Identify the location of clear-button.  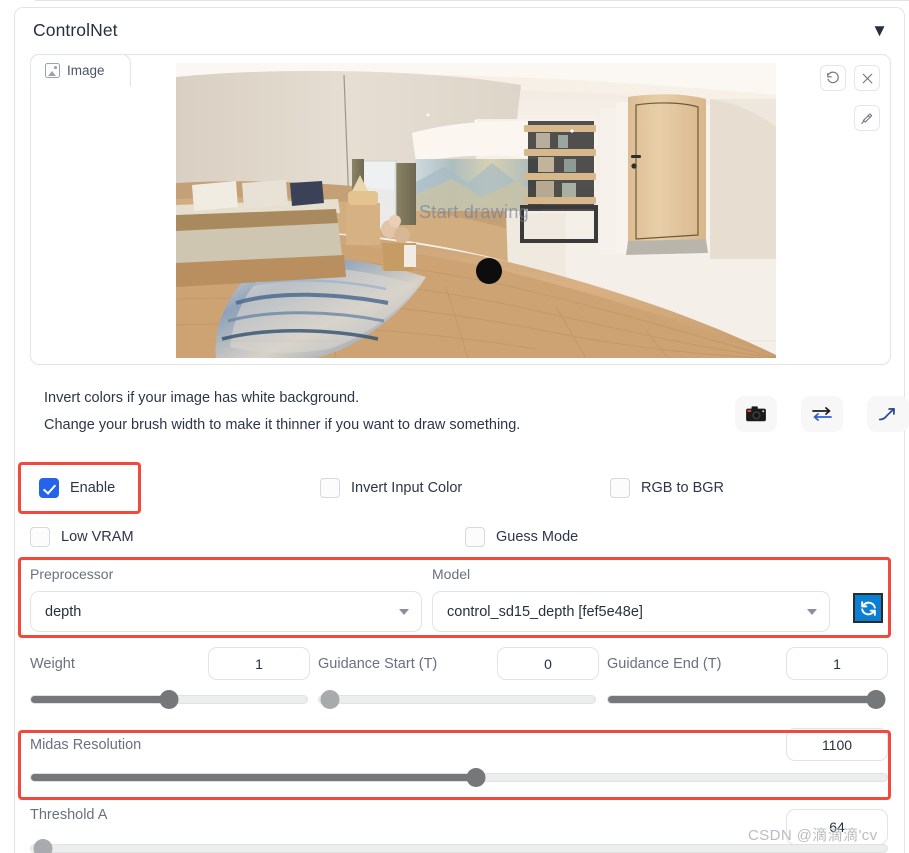
(867, 78).